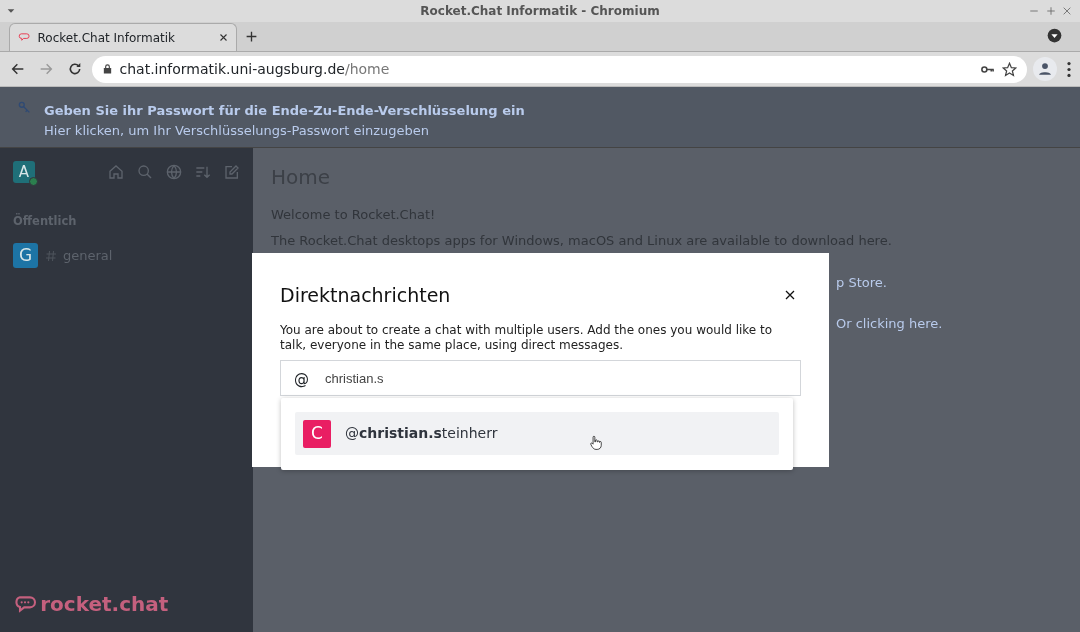 Image resolution: width=1080 pixels, height=632 pixels. I want to click on user-avatar: A, so click(24, 172).